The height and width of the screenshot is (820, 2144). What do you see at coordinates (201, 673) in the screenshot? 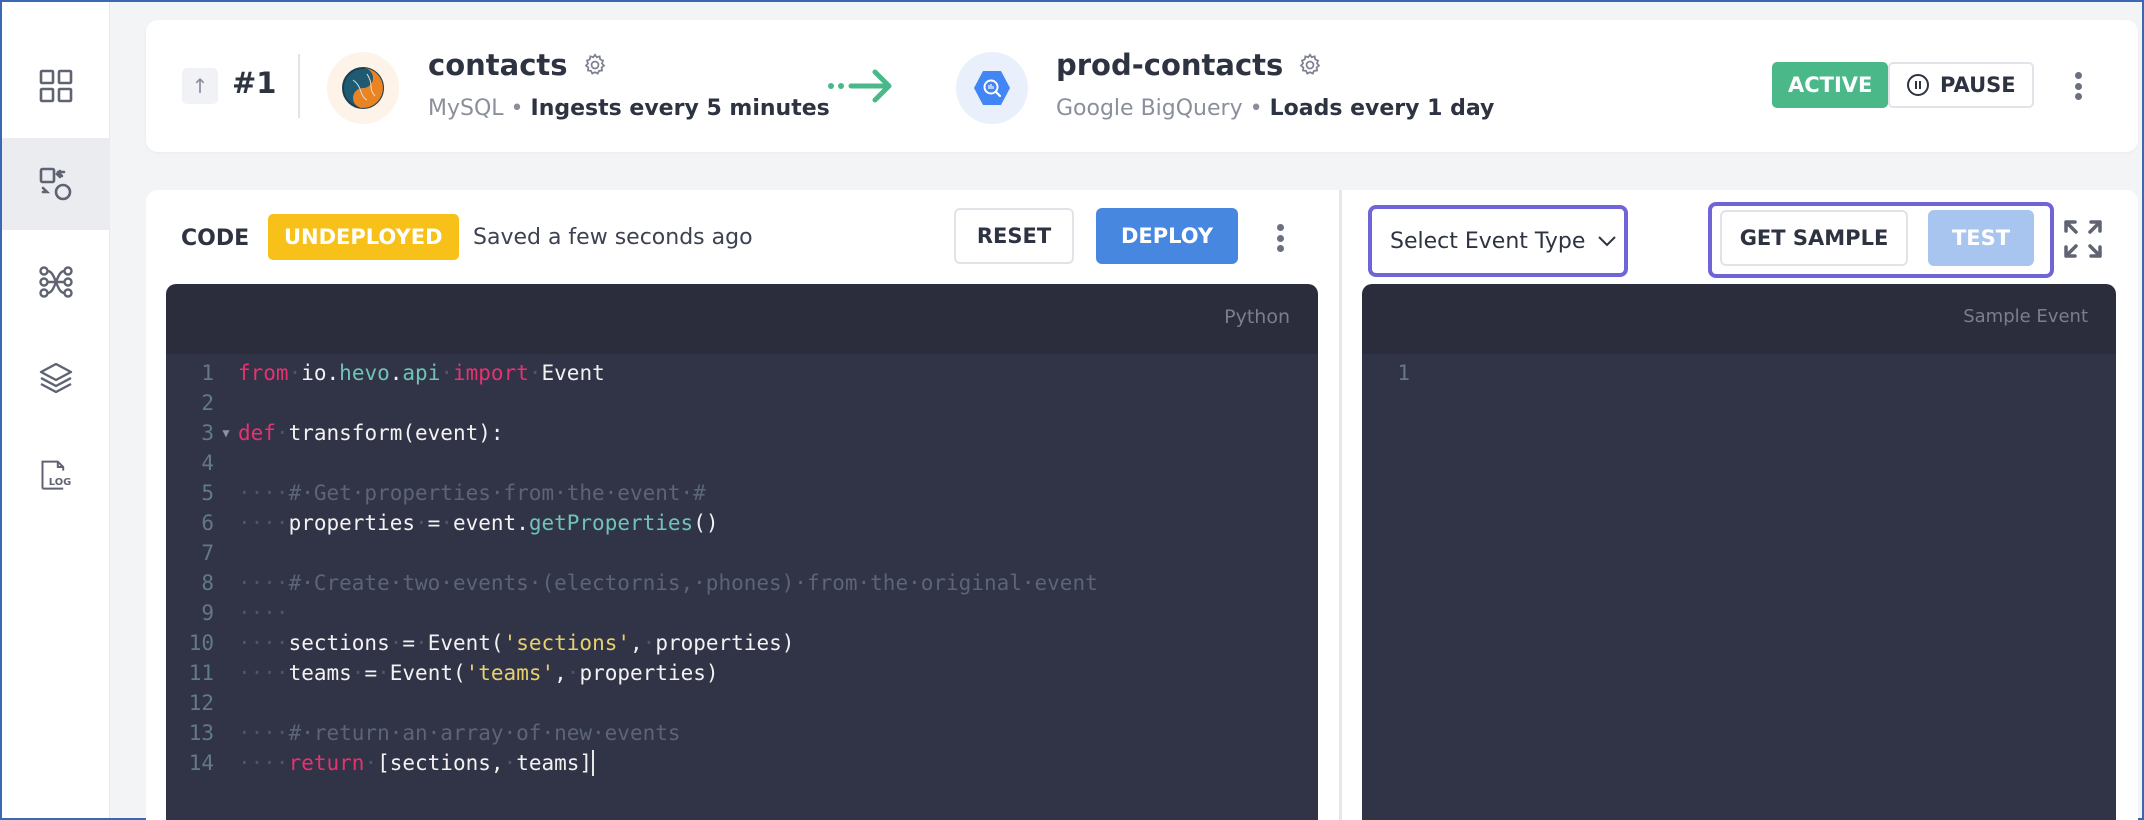
I see `line-number: 11` at bounding box center [201, 673].